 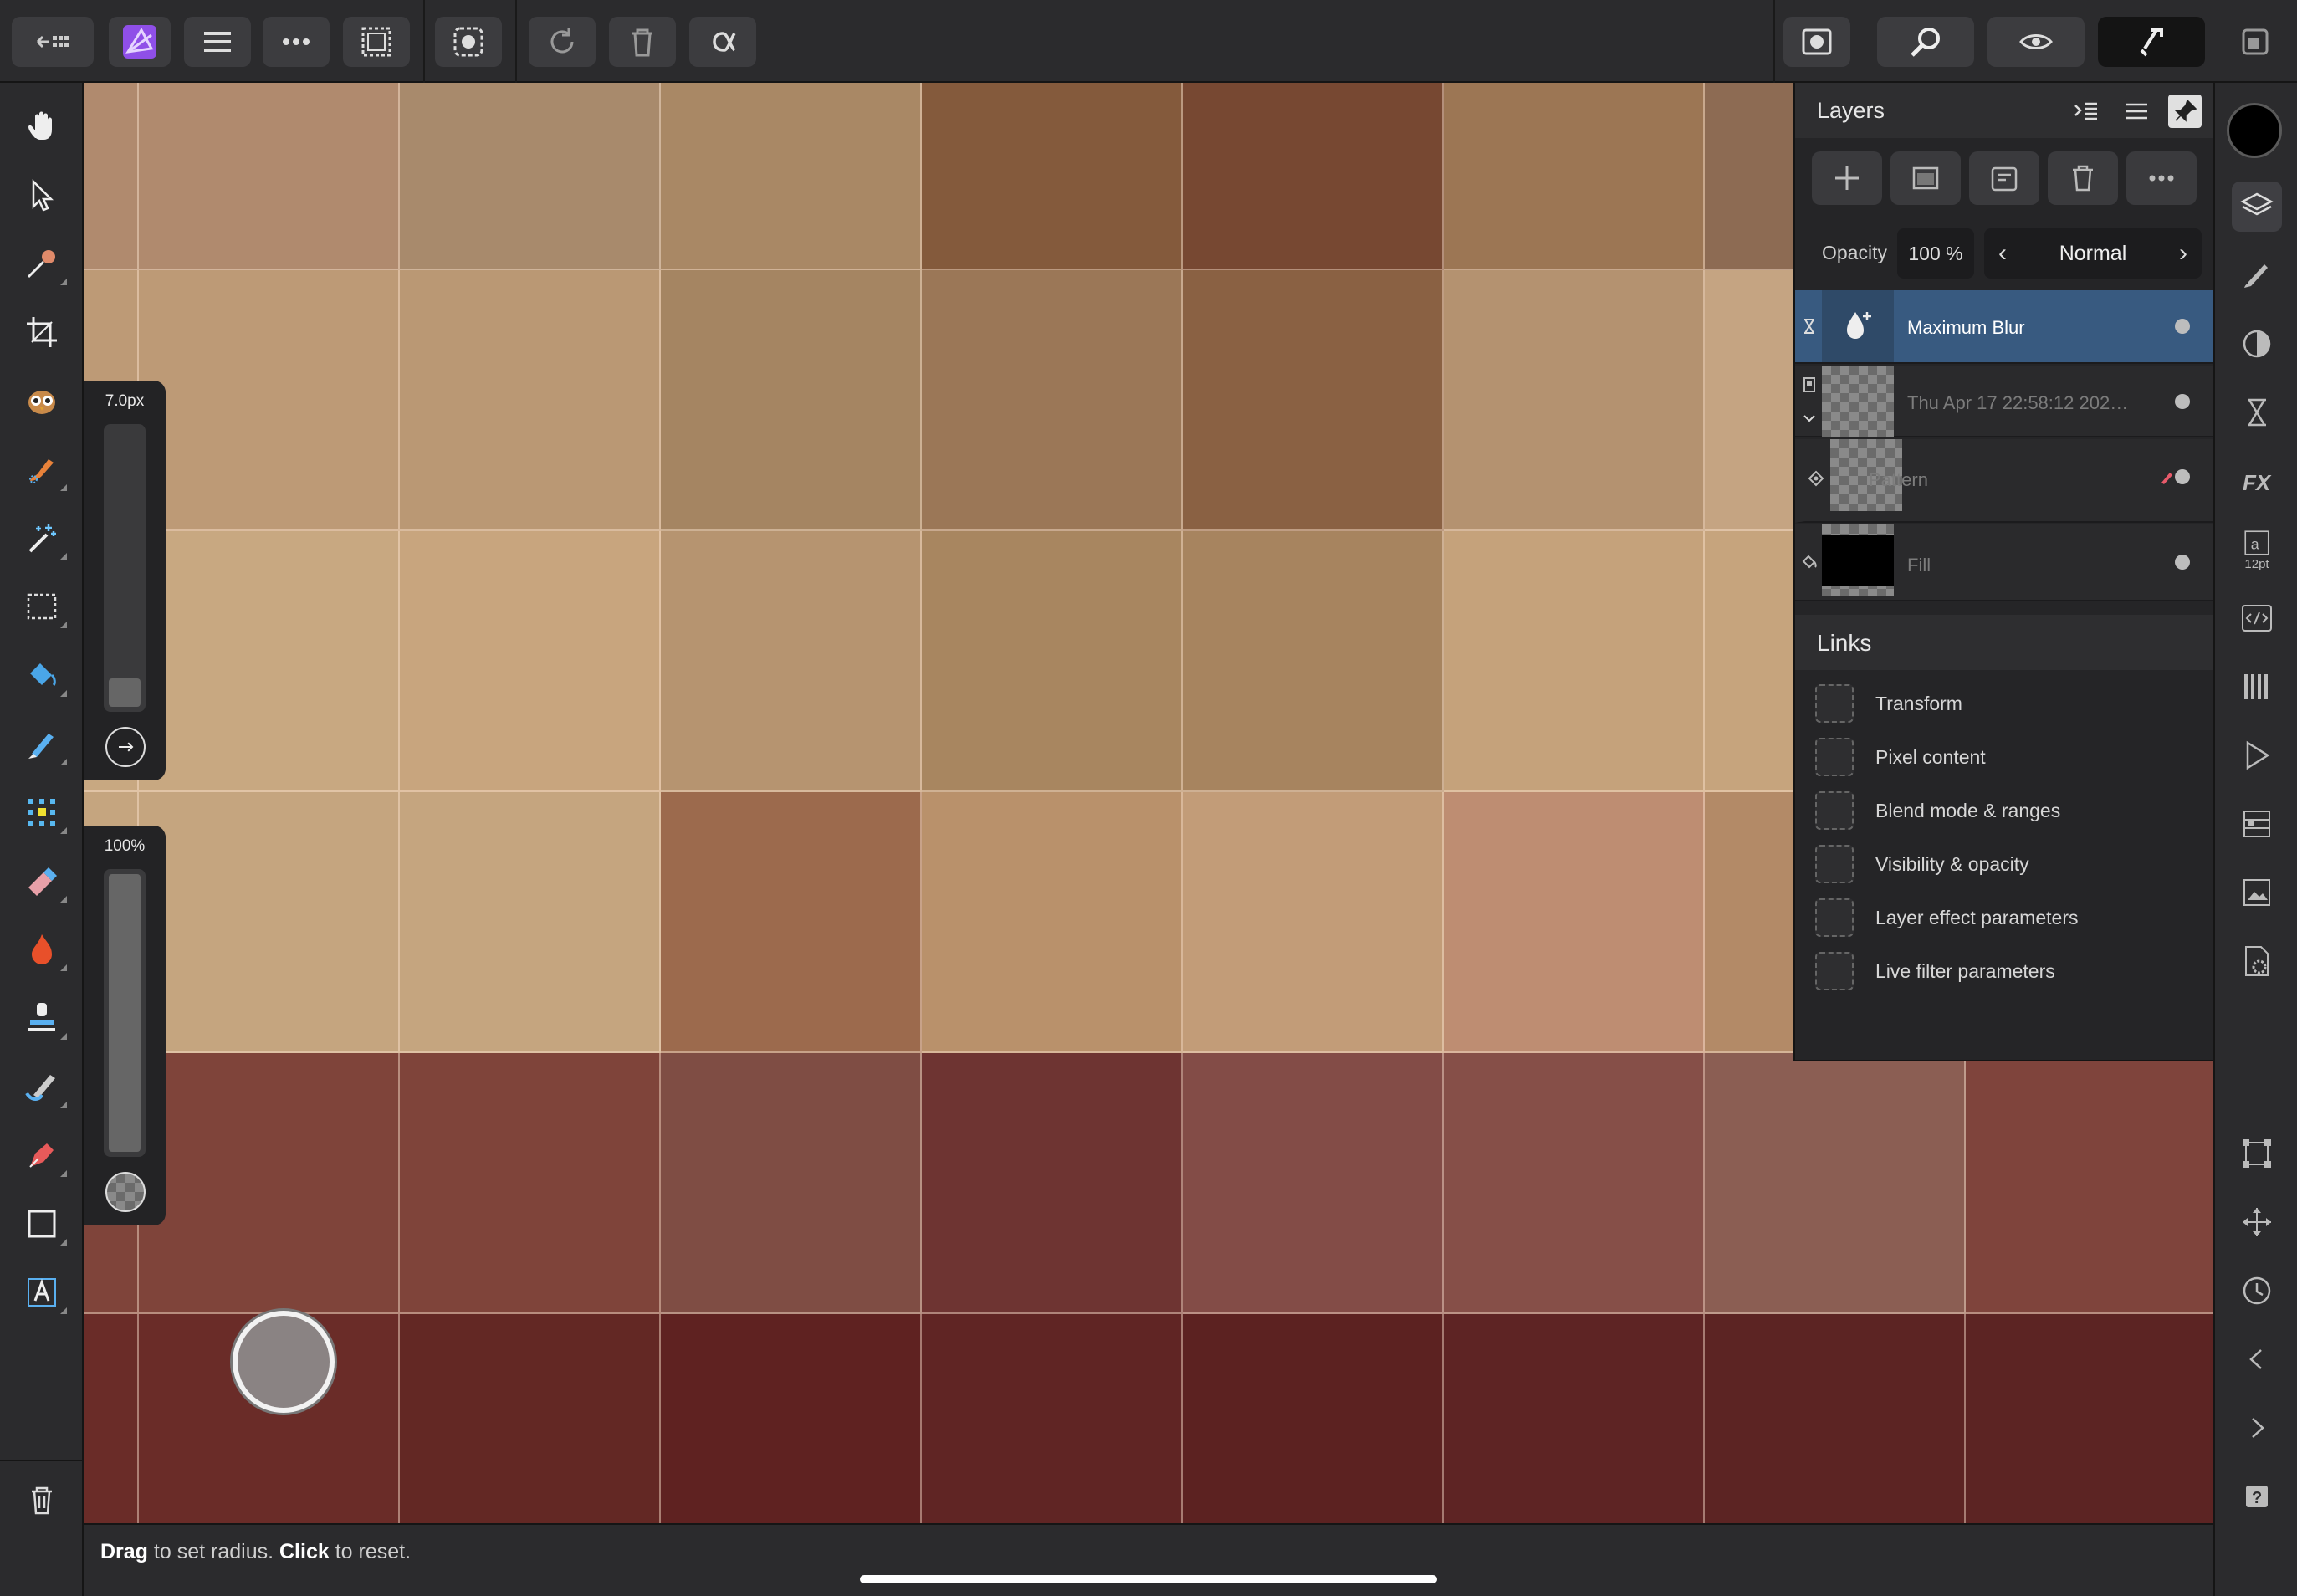 What do you see at coordinates (42, 1224) in the screenshot?
I see `shape-tool` at bounding box center [42, 1224].